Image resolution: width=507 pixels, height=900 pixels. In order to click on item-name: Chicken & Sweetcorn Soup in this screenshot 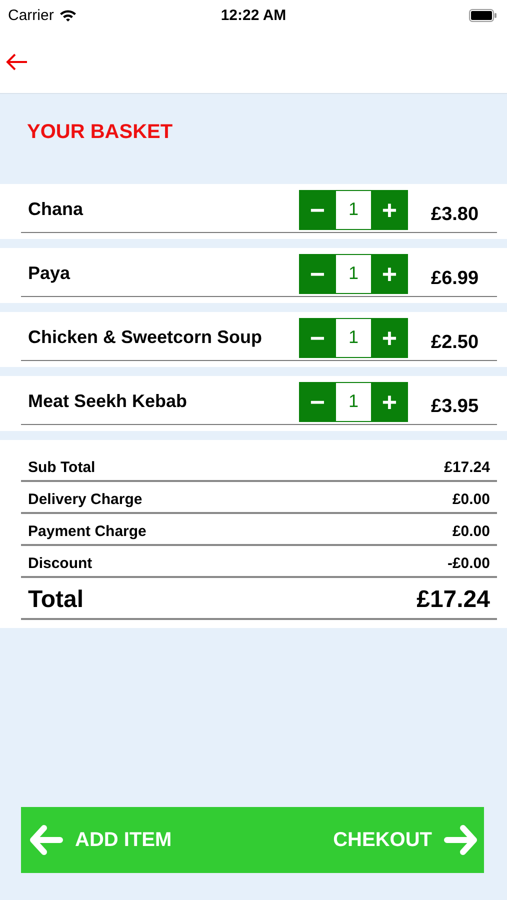, I will do `click(146, 337)`.